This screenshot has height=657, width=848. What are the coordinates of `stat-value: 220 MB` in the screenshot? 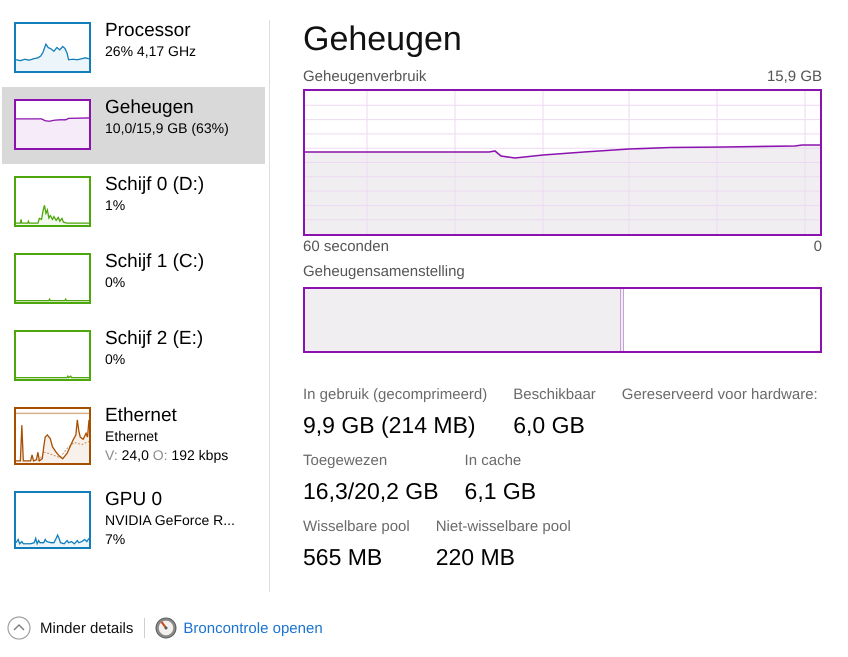 It's located at (475, 557).